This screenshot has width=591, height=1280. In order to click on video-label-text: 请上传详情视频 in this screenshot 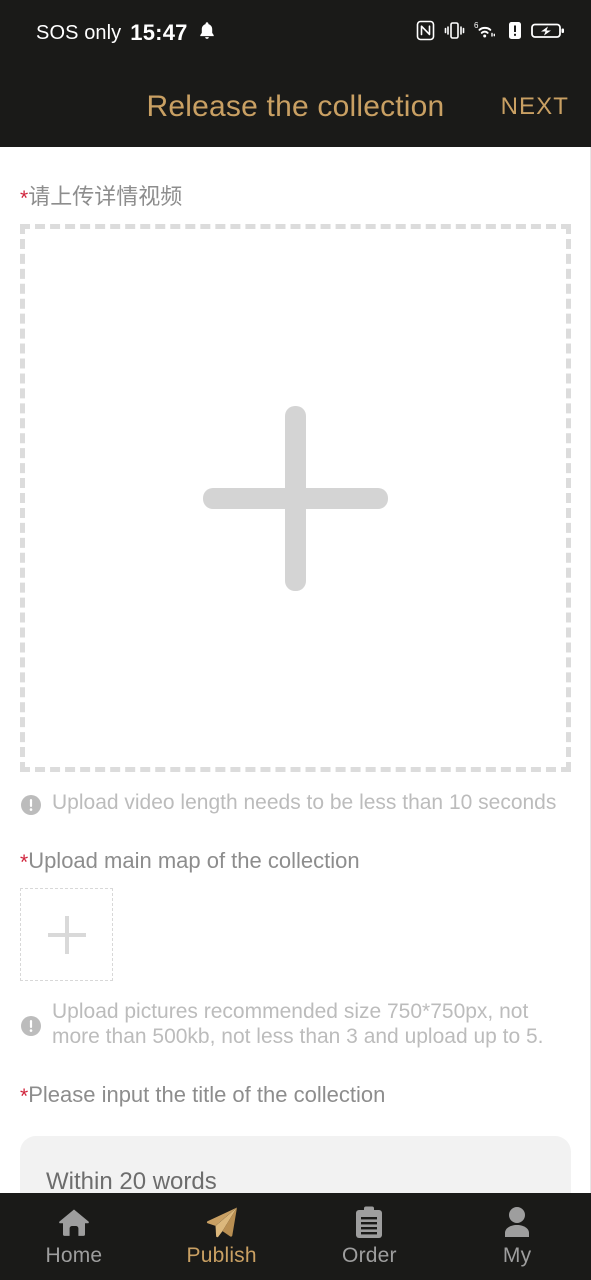, I will do `click(105, 196)`.